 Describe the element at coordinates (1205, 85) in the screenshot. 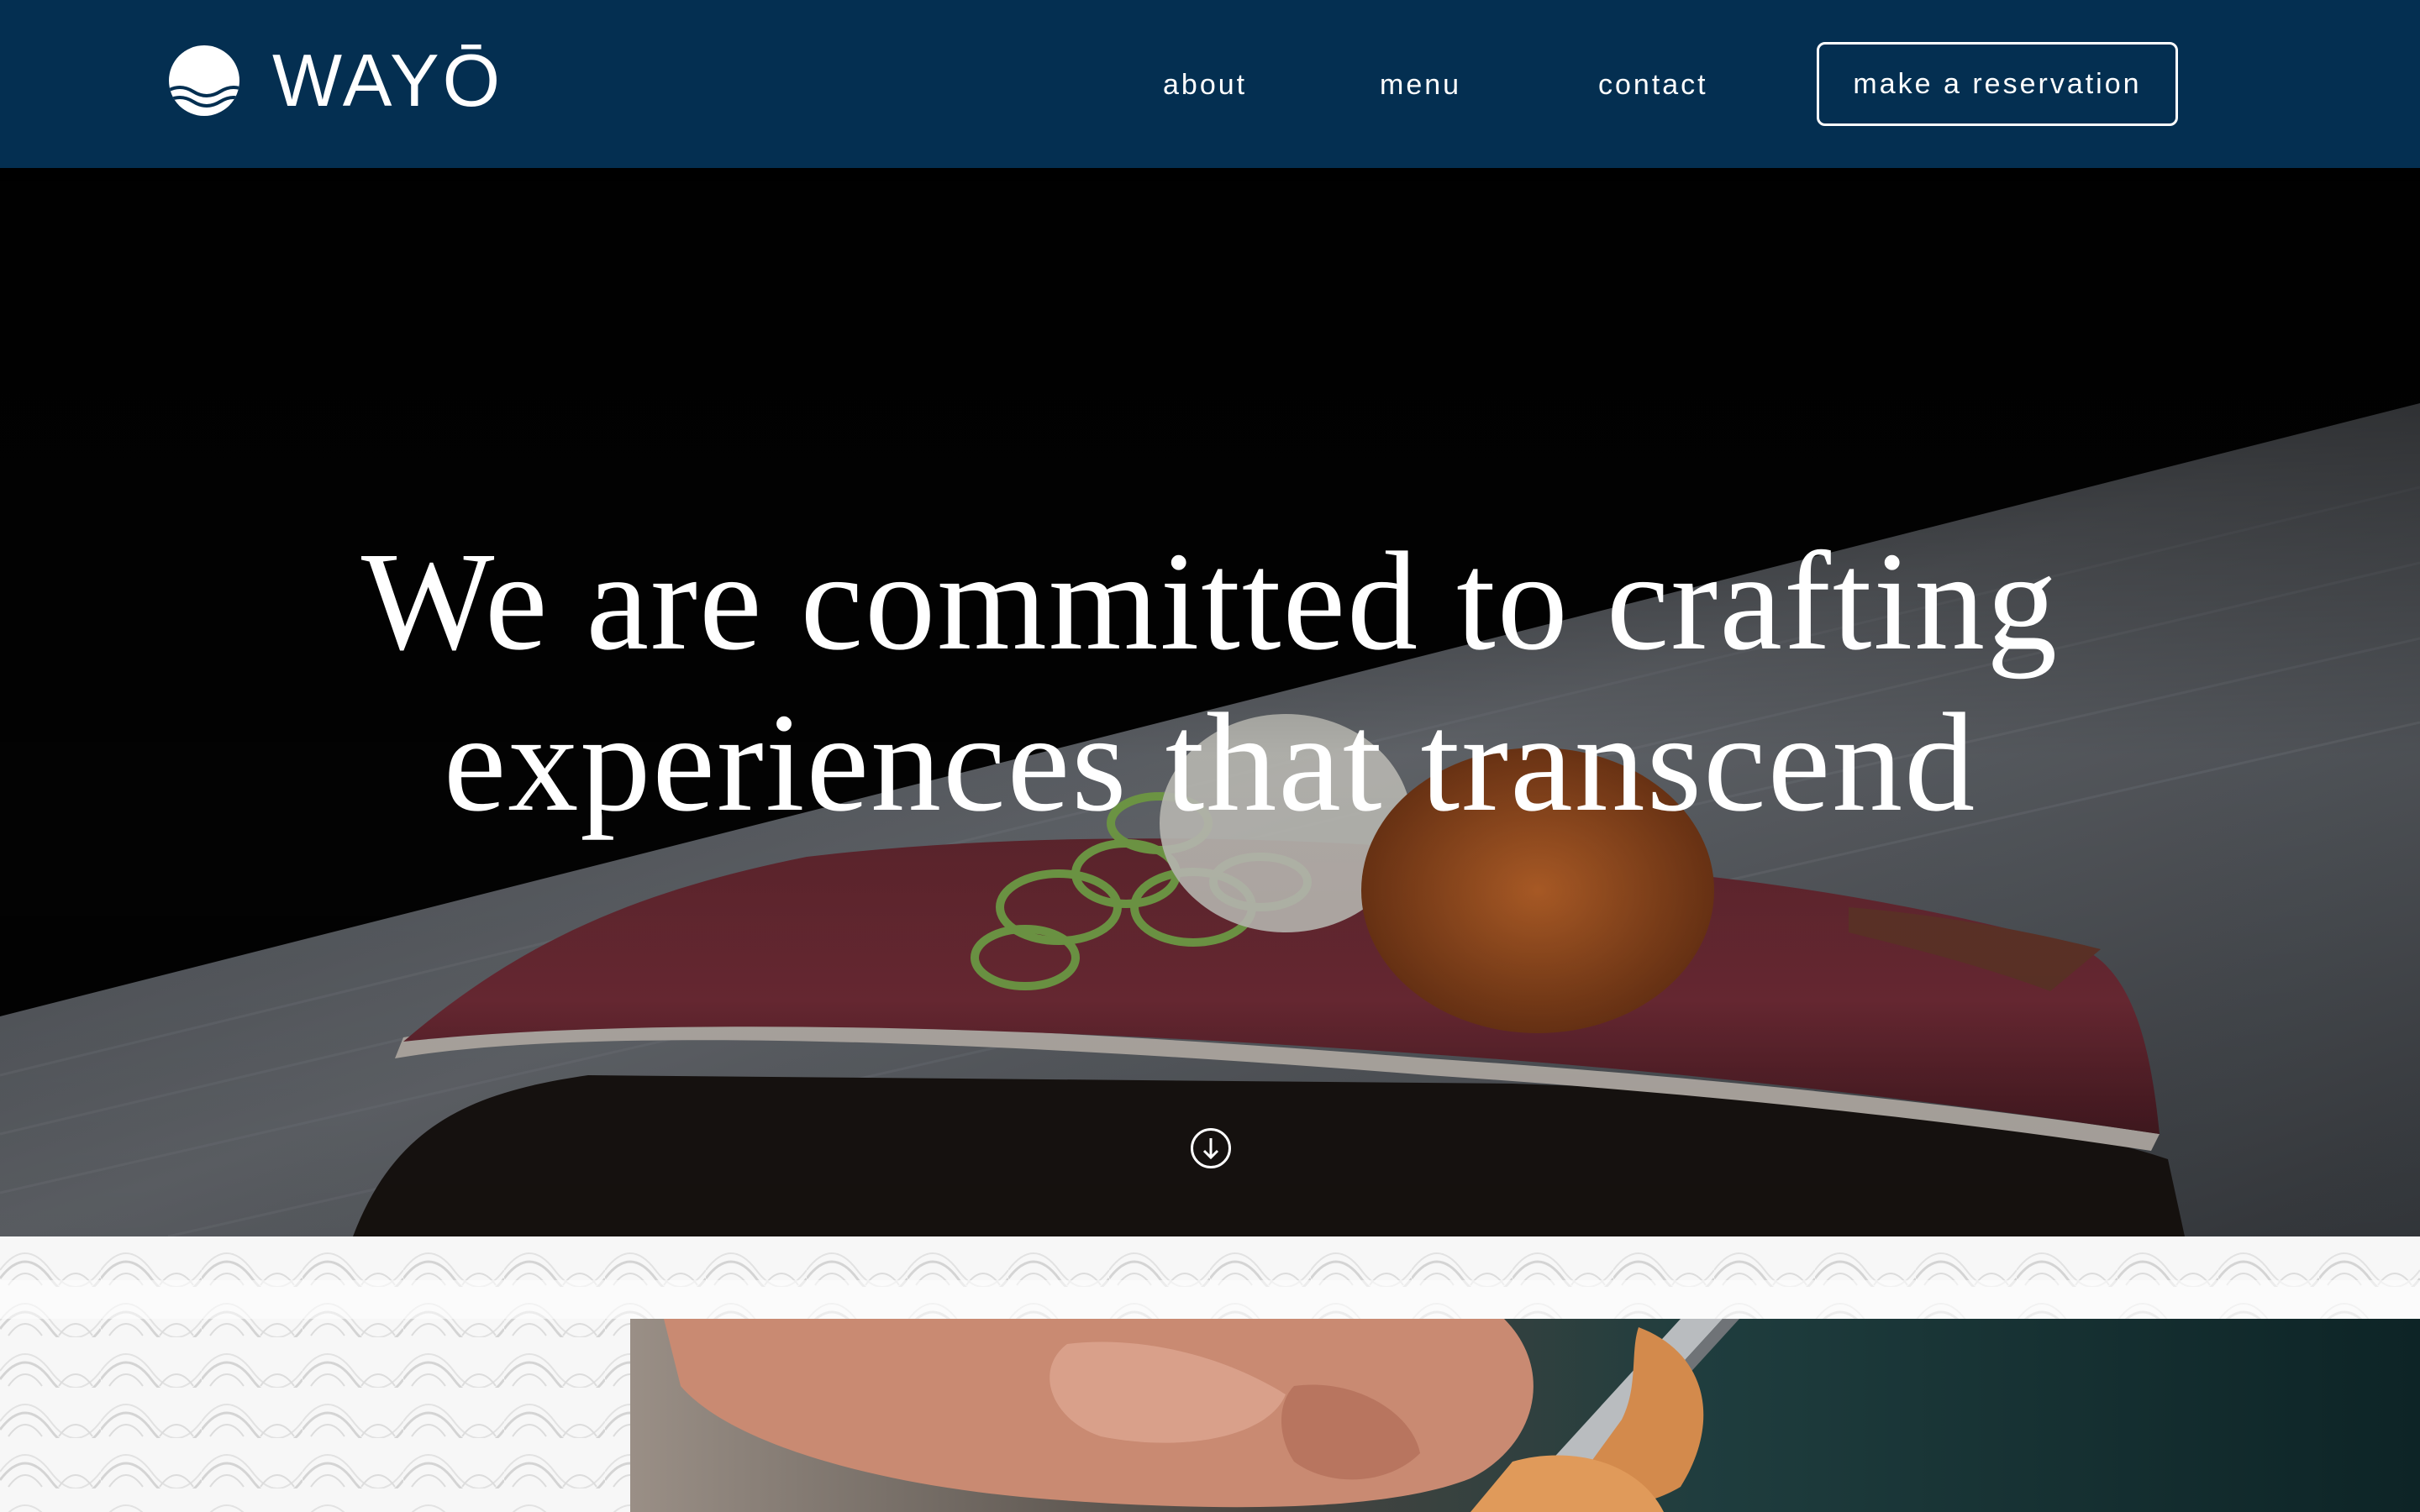

I see `nav-about-link: about` at that location.